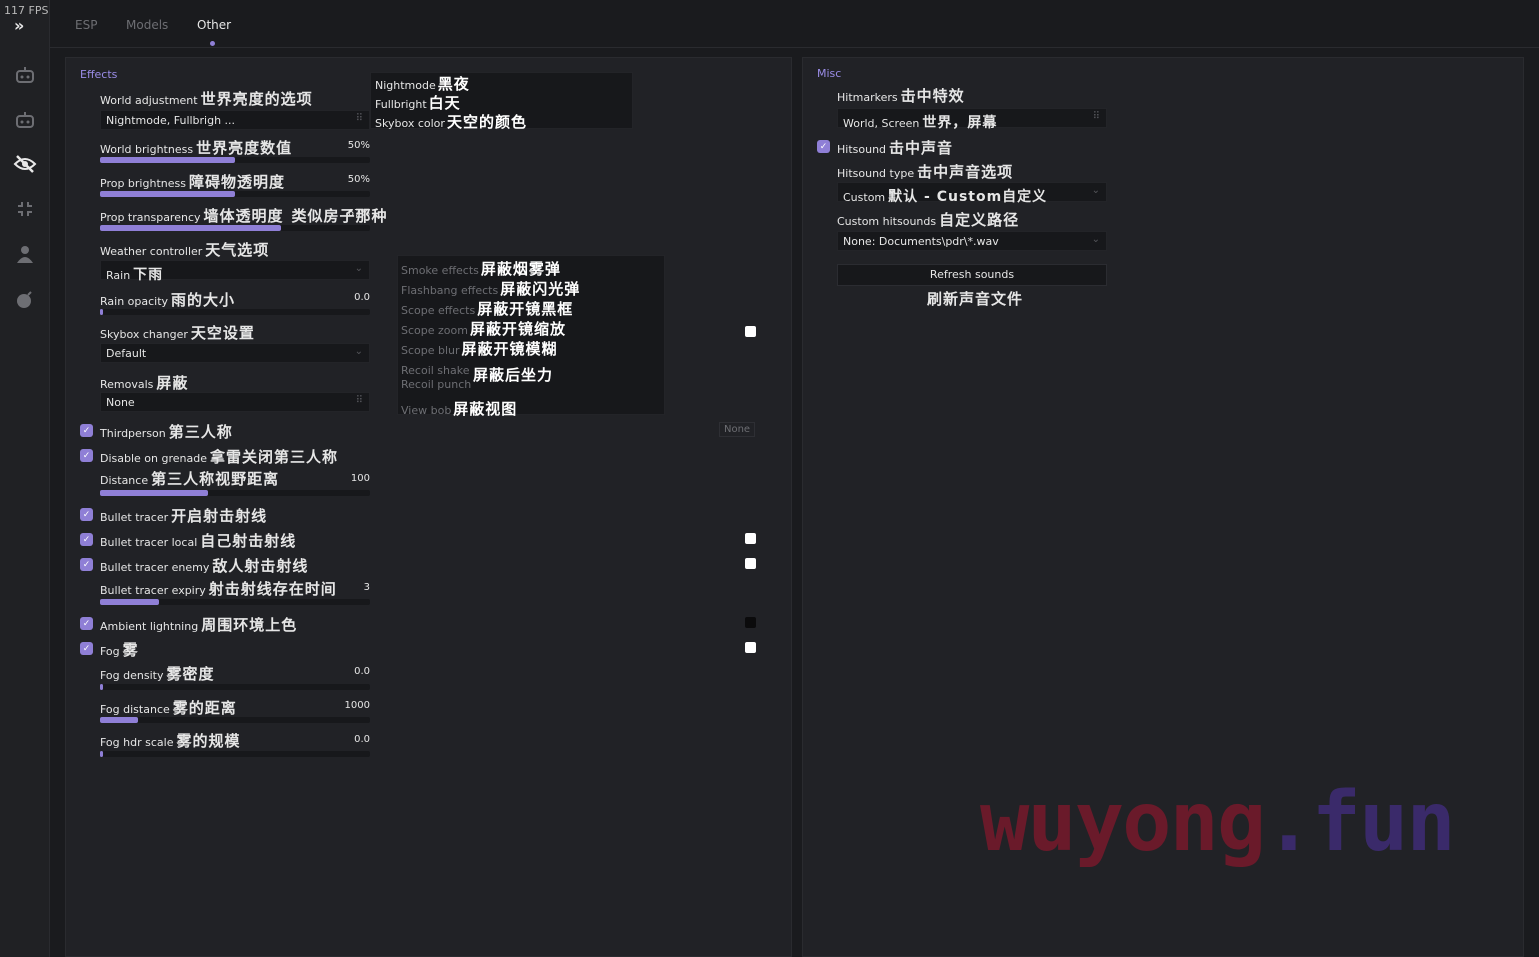 This screenshot has height=957, width=1539. I want to click on distance-label: Distance 第三人称视野距离, so click(190, 479).